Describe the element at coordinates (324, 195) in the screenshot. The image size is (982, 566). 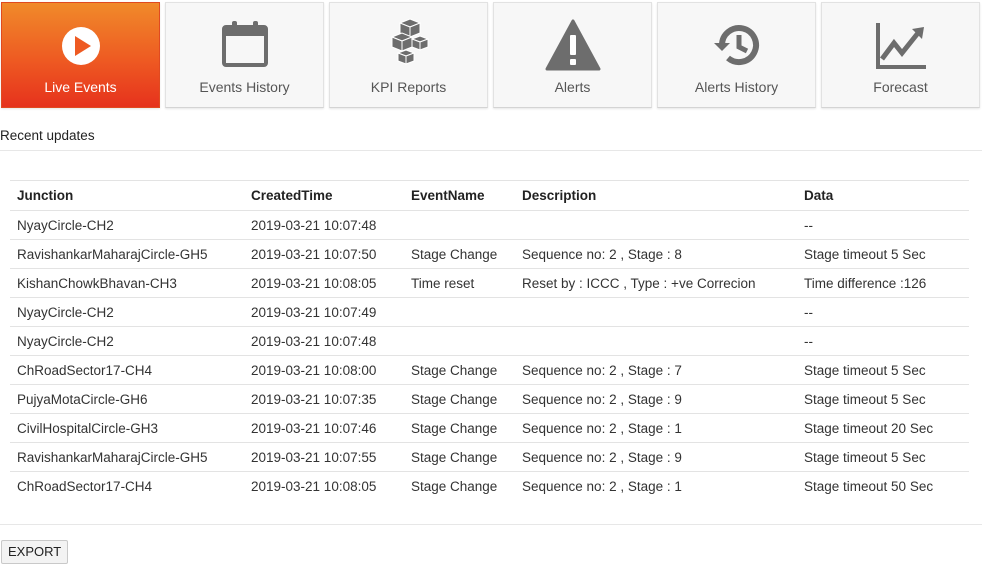
I see `column-header-created-time: CreatedTime` at that location.